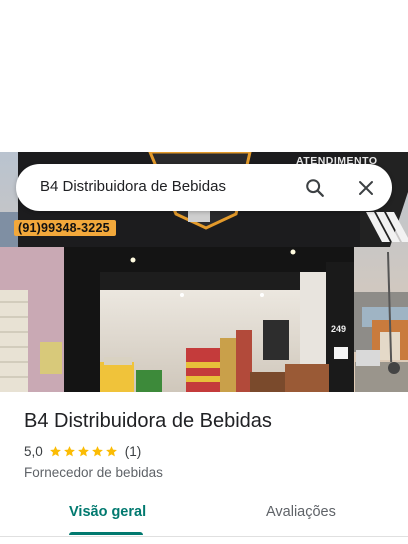  Describe the element at coordinates (65, 228) in the screenshot. I see `phone-sign-text: (91)99348-3225` at that location.